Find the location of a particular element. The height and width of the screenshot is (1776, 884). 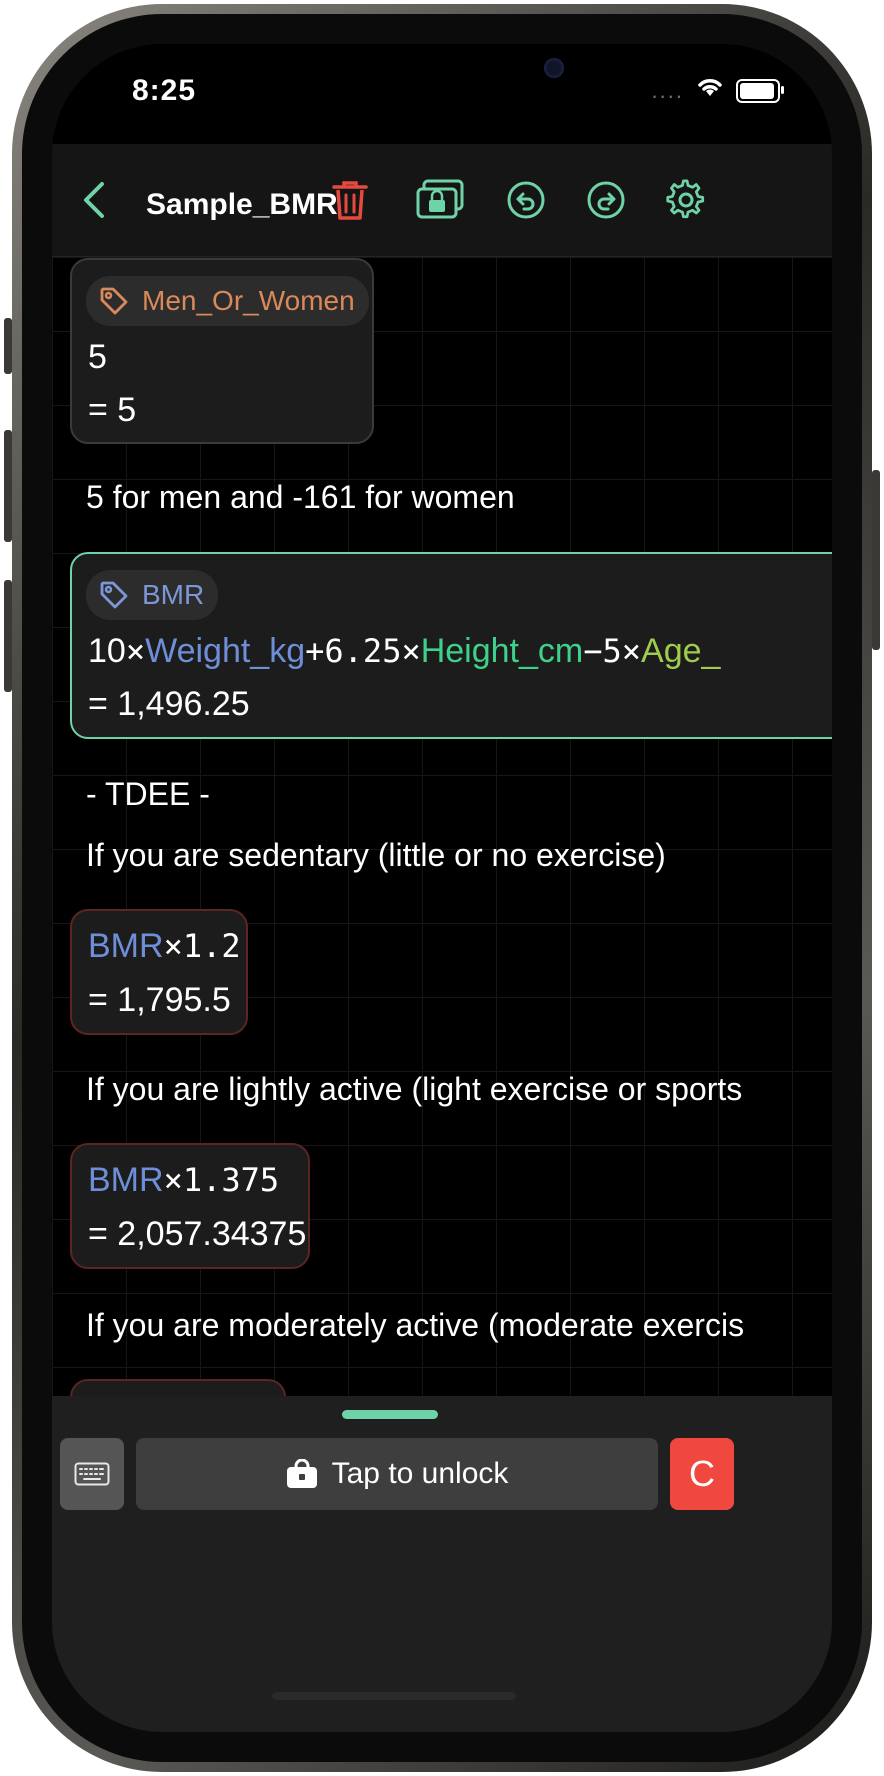

gear-icon is located at coordinates (685, 199).